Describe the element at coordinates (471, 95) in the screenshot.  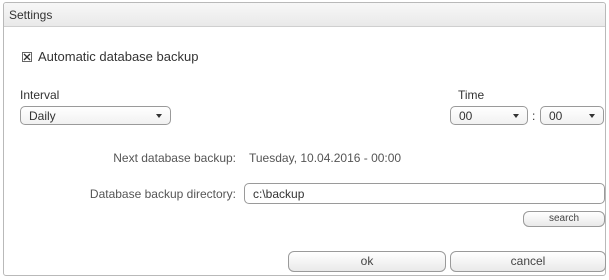
I see `time-label: Time` at that location.